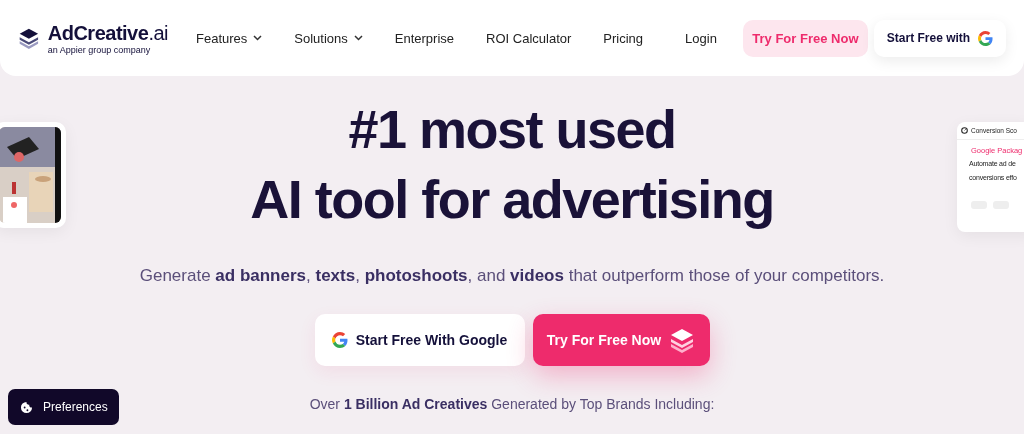 The width and height of the screenshot is (1024, 434). I want to click on nav-link: ROI Calculator, so click(529, 38).